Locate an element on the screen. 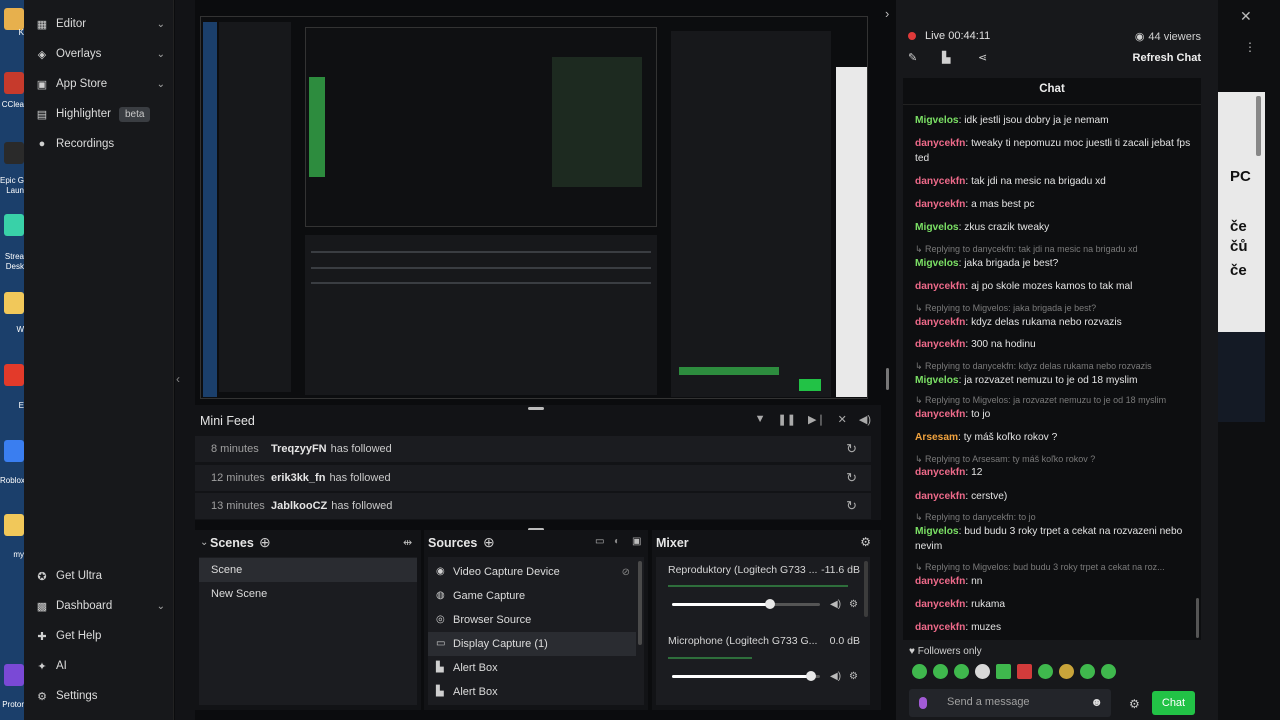  proton-icon is located at coordinates (14, 675).